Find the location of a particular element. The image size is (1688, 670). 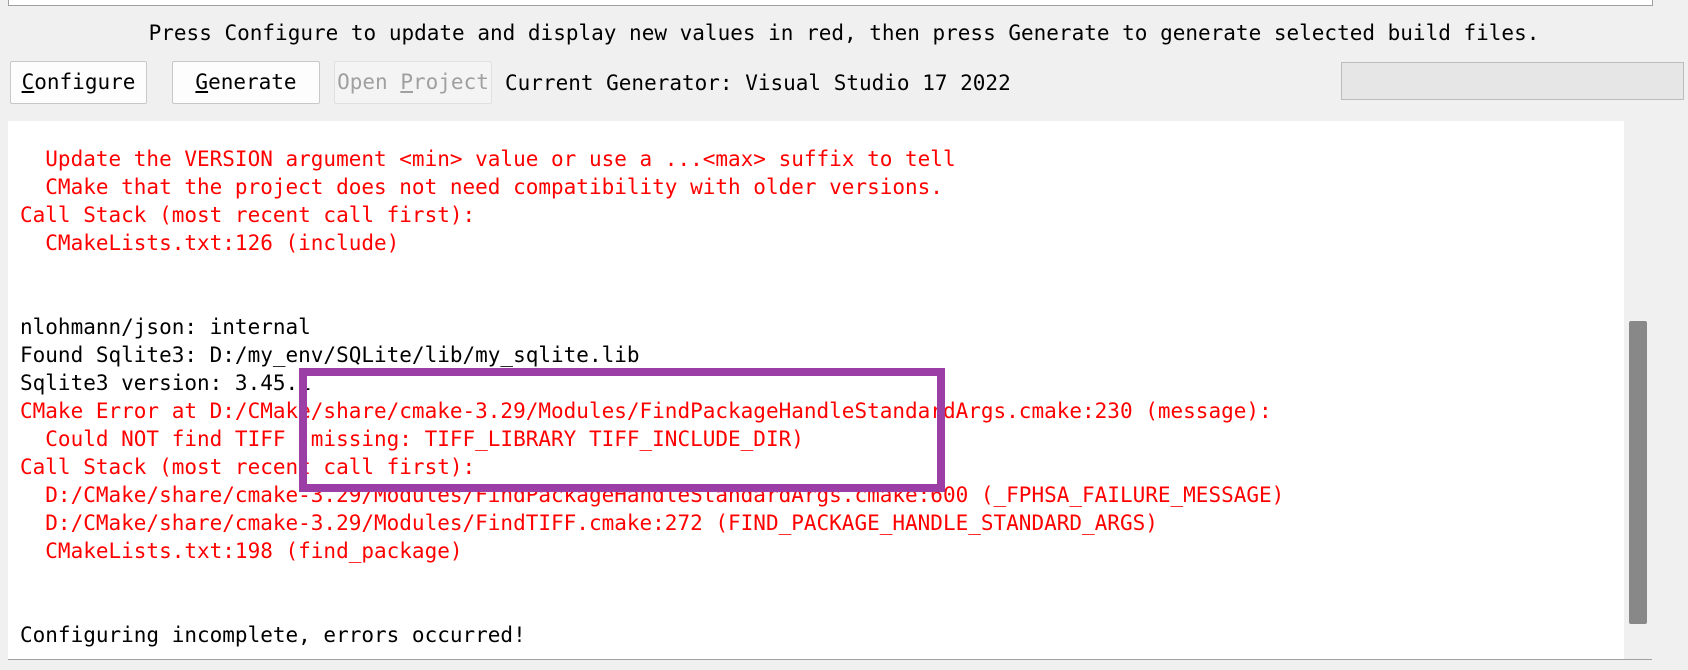

log-line: Configuring incomplete, errors occurred! is located at coordinates (273, 635).